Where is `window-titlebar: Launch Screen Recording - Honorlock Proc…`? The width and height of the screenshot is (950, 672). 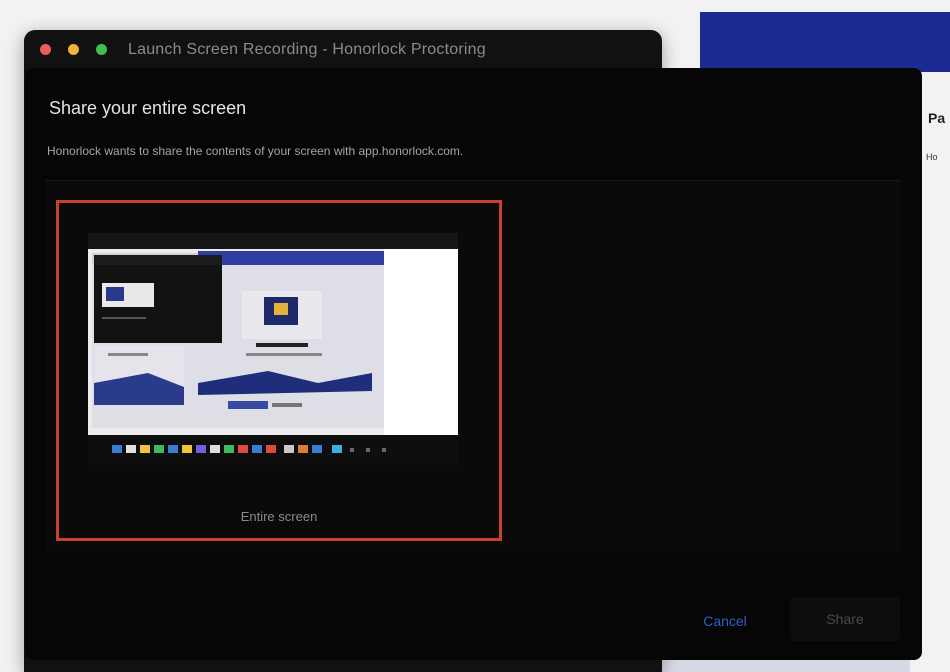 window-titlebar: Launch Screen Recording - Honorlock Proc… is located at coordinates (343, 50).